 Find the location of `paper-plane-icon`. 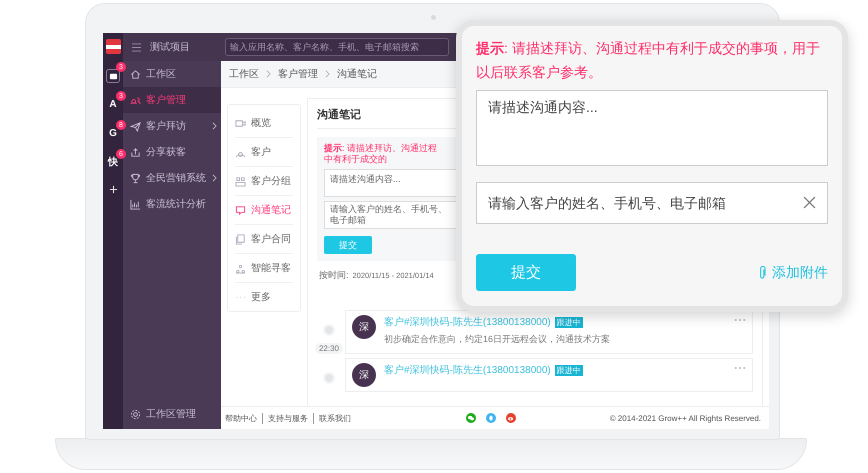

paper-plane-icon is located at coordinates (135, 126).